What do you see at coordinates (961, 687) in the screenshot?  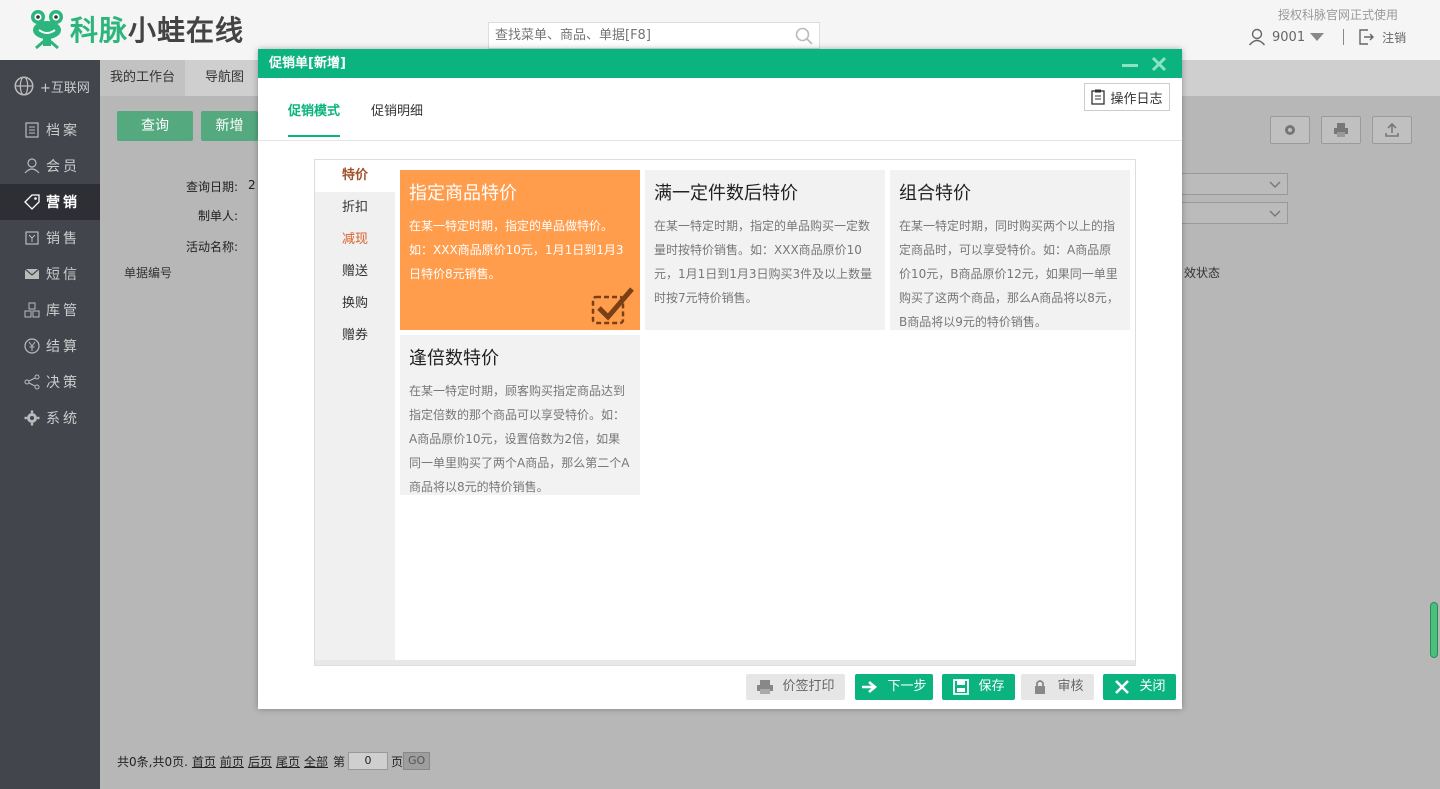 I see `save-icon` at bounding box center [961, 687].